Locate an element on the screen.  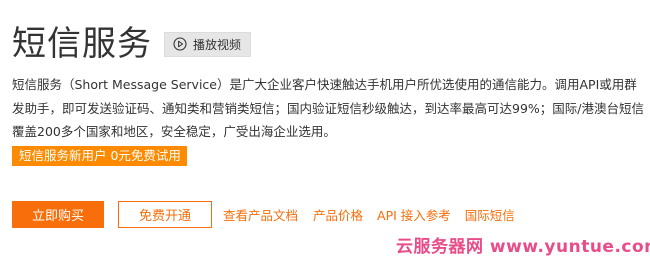
watermark: 云服务器网 www.yuntue.com is located at coordinates (523, 247).